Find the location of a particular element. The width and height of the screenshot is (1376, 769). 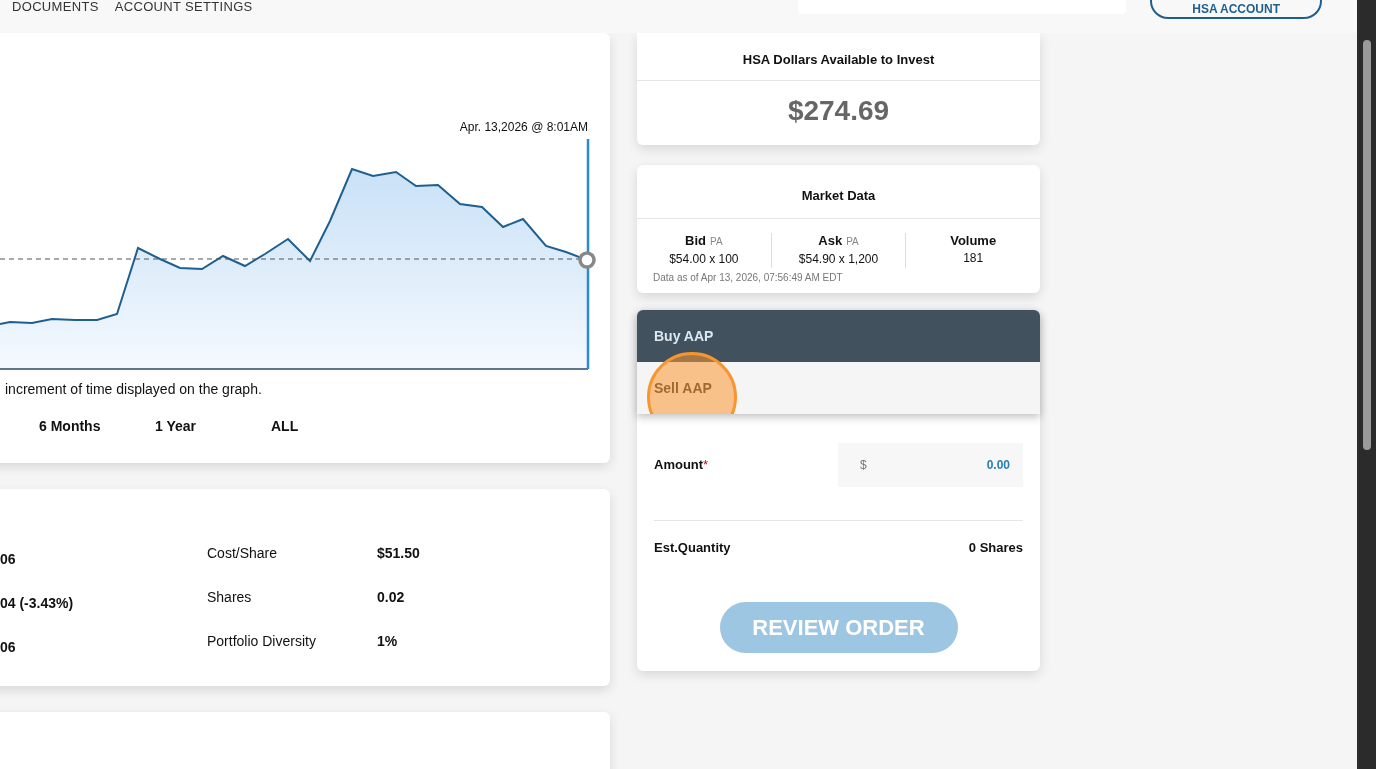

amount-field: $ 0.00 is located at coordinates (930, 465).